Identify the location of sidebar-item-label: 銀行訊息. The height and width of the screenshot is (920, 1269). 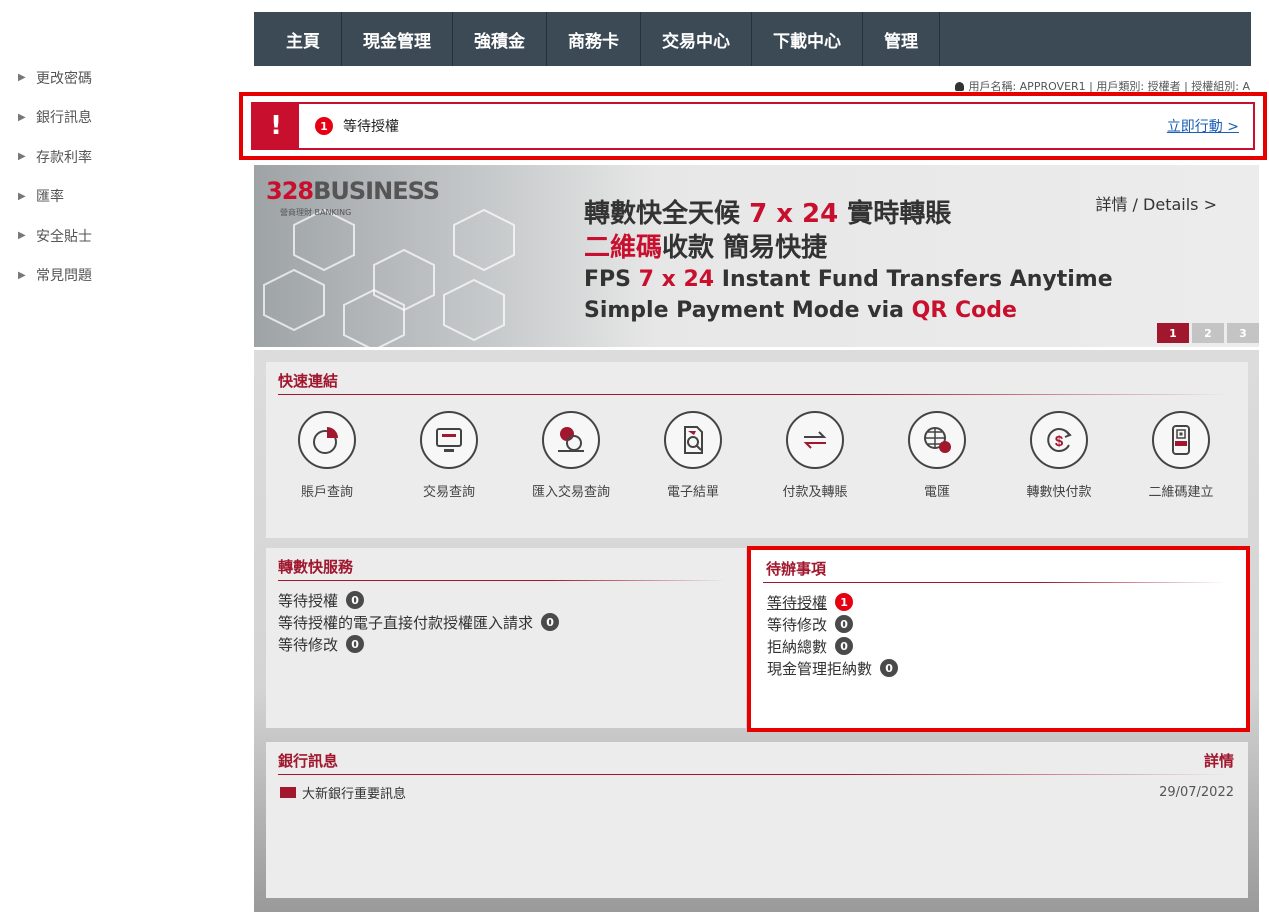
(64, 118).